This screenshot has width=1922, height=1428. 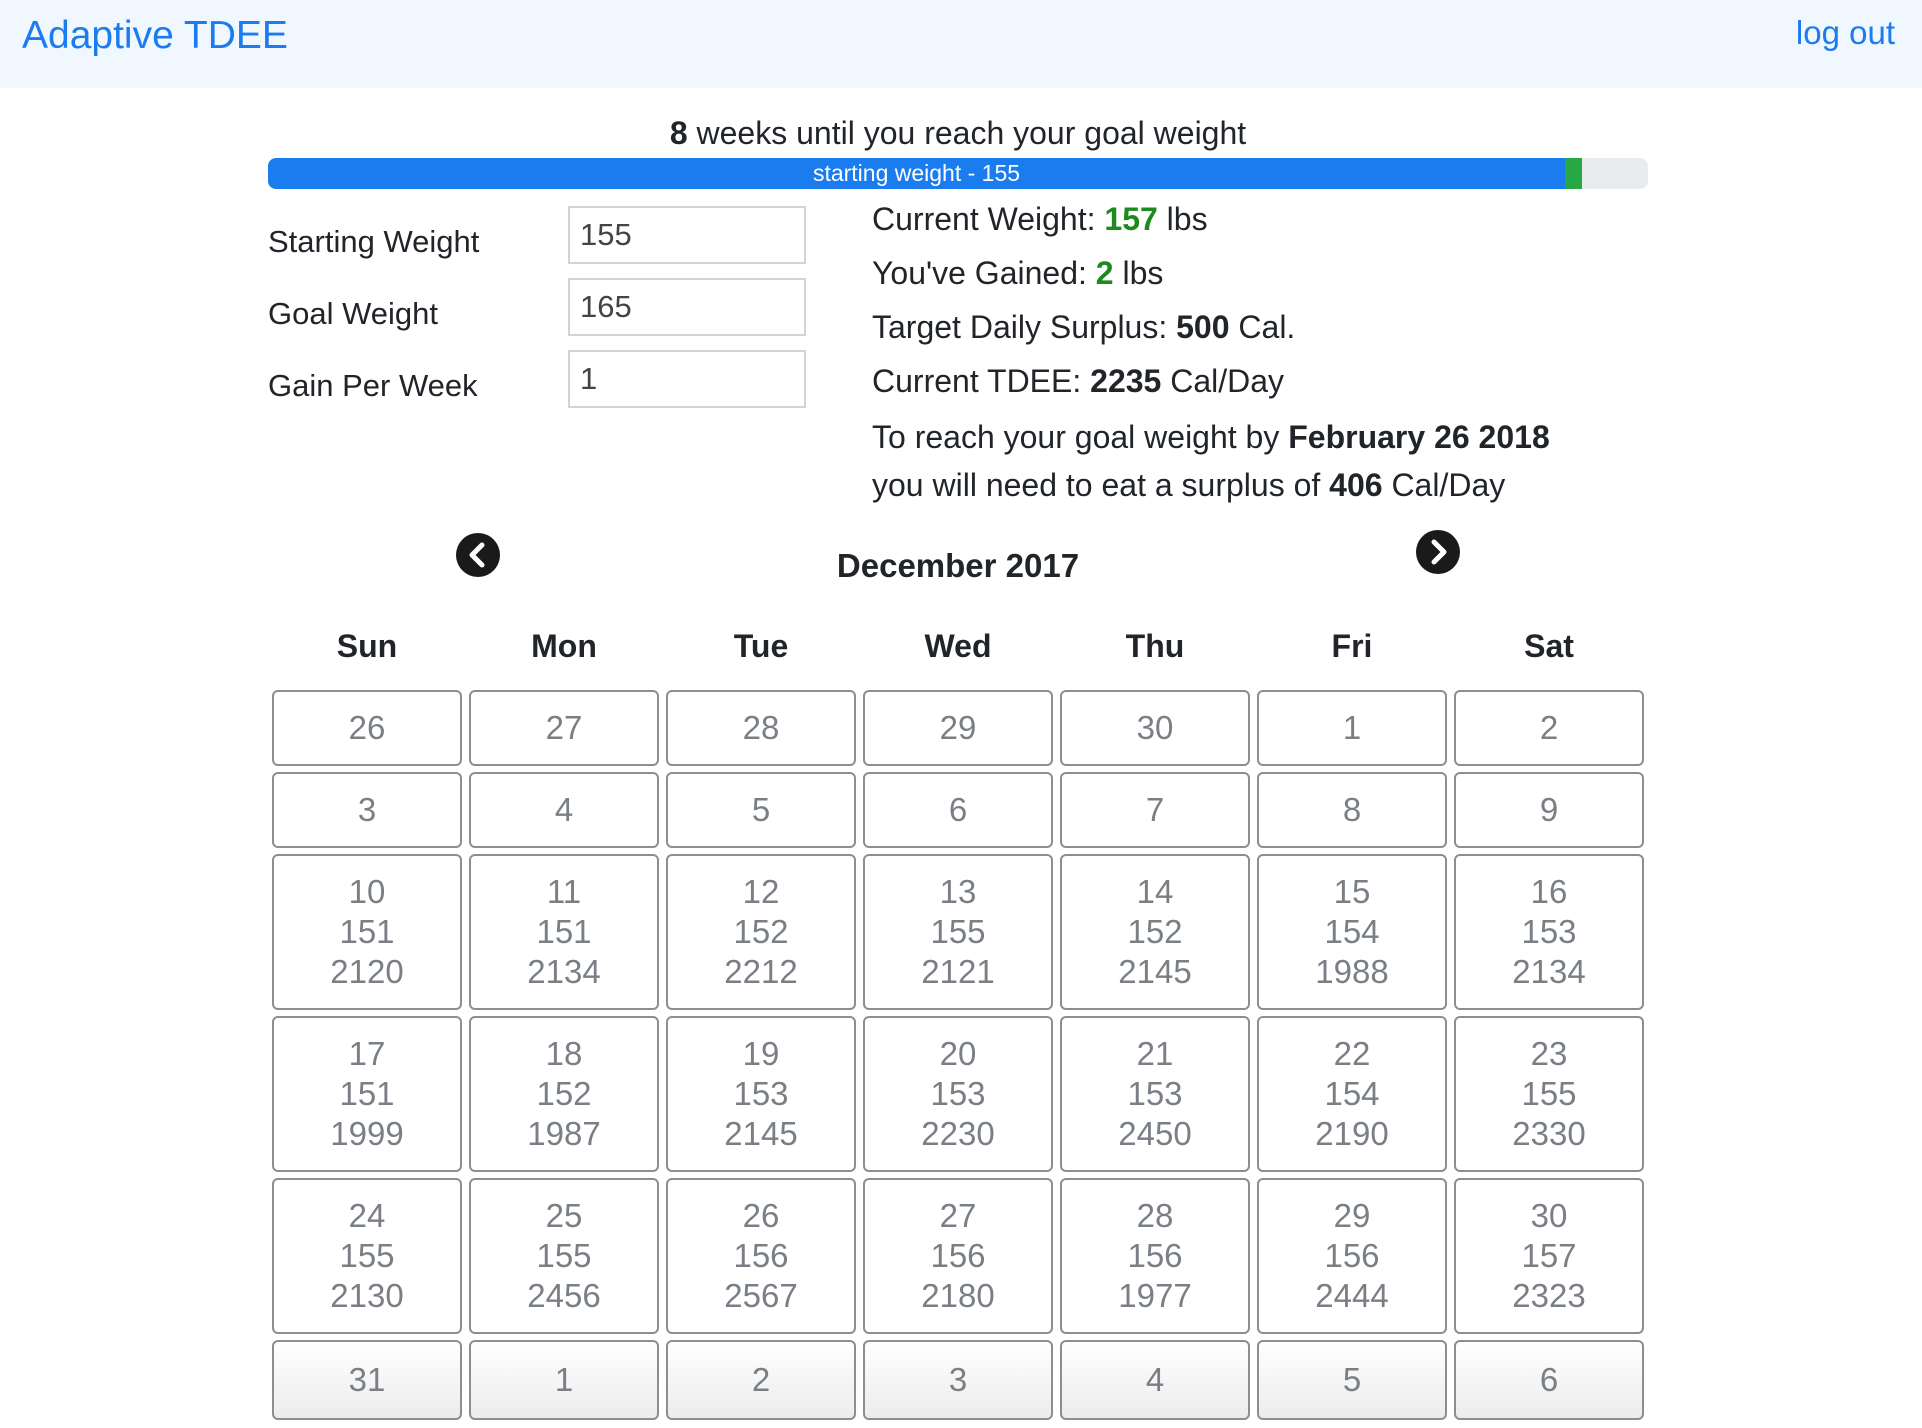 What do you see at coordinates (958, 1295) in the screenshot?
I see `day-calories: 2180` at bounding box center [958, 1295].